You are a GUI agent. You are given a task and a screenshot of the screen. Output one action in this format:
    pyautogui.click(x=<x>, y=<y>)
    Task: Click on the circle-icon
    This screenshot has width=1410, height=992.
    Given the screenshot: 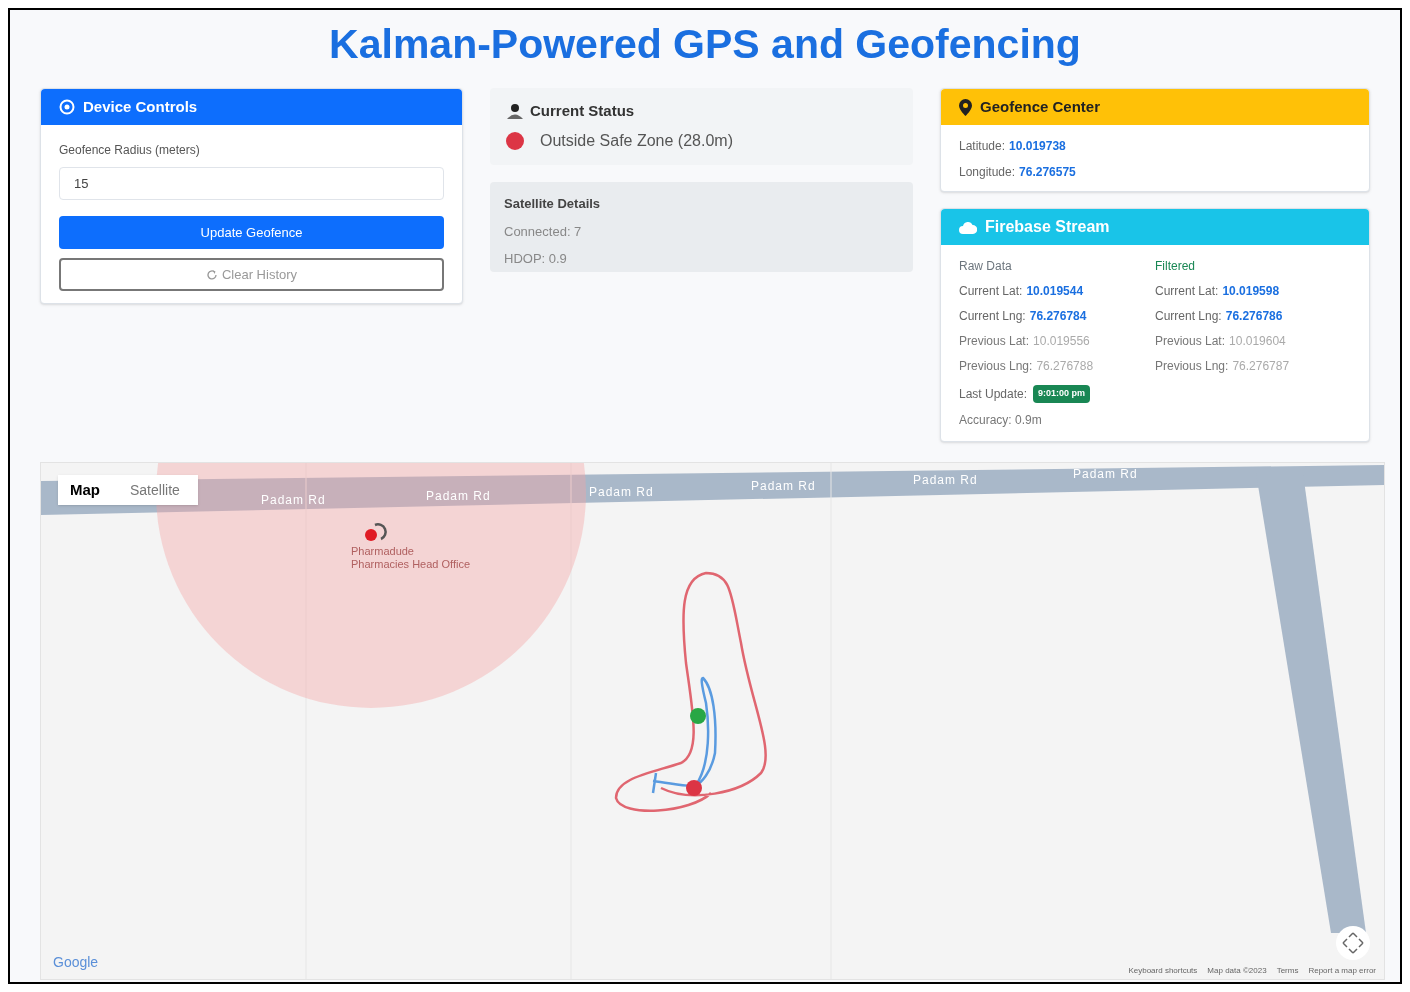 What is the action you would take?
    pyautogui.click(x=67, y=107)
    